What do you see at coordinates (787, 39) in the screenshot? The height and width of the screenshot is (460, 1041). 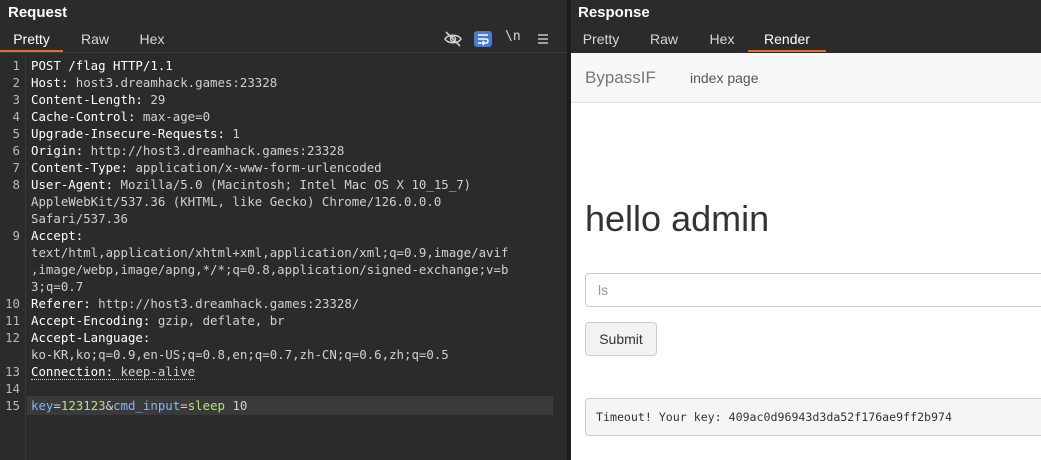 I see `tab-response-render: Render` at bounding box center [787, 39].